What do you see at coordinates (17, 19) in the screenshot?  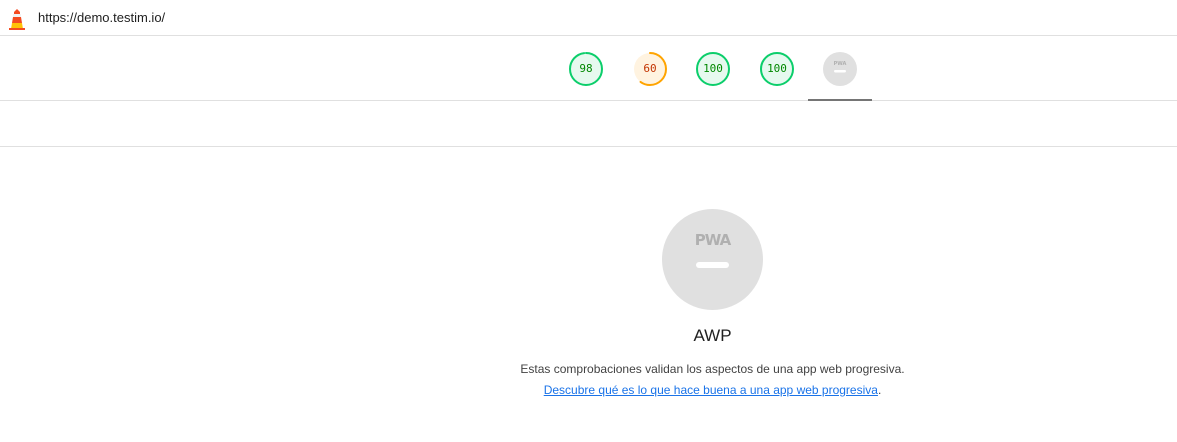 I see `lighthouse-logo-icon` at bounding box center [17, 19].